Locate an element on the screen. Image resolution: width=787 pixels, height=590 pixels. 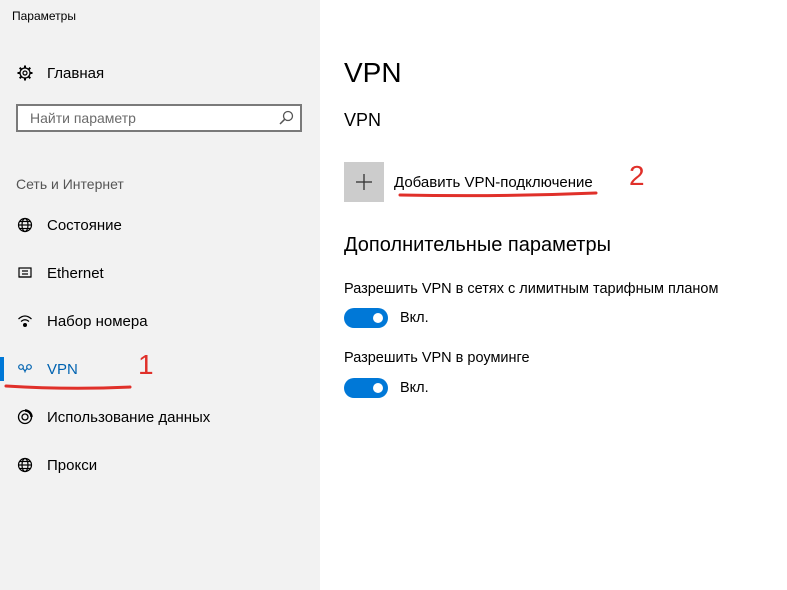
annotation-number-2: 2 is located at coordinates (637, 175).